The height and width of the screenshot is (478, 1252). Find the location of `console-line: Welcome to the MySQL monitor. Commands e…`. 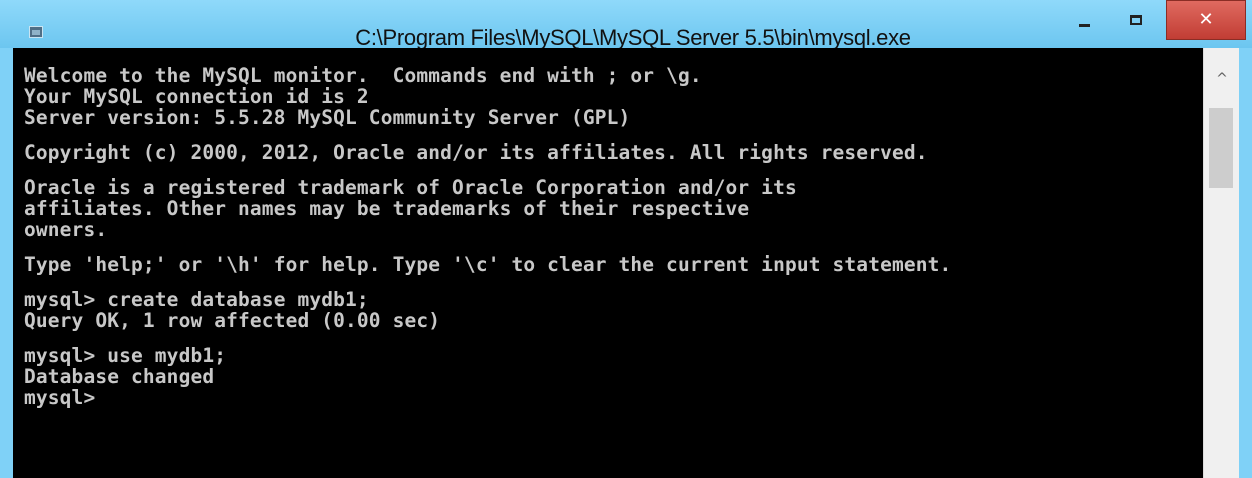

console-line: Welcome to the MySQL monitor. Commands e… is located at coordinates (363, 75).